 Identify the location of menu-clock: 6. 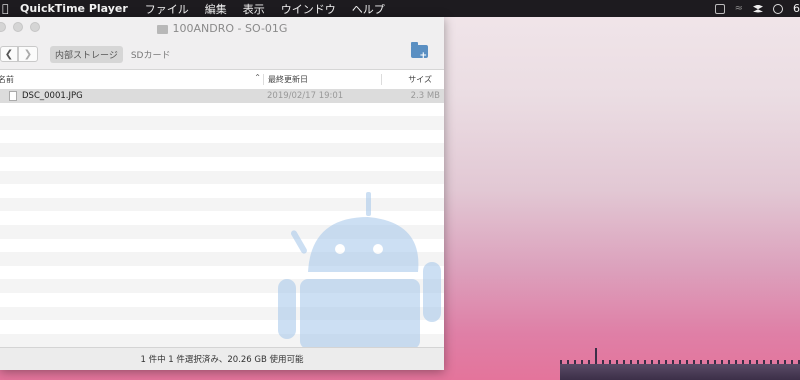
(796, 8).